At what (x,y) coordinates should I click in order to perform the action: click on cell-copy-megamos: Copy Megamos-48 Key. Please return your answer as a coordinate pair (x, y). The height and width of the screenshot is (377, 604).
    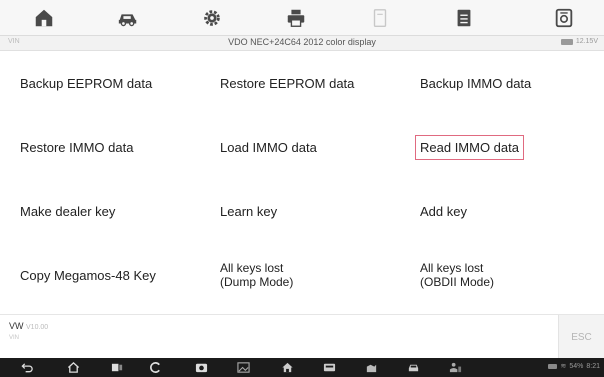
    Looking at the image, I should click on (88, 275).